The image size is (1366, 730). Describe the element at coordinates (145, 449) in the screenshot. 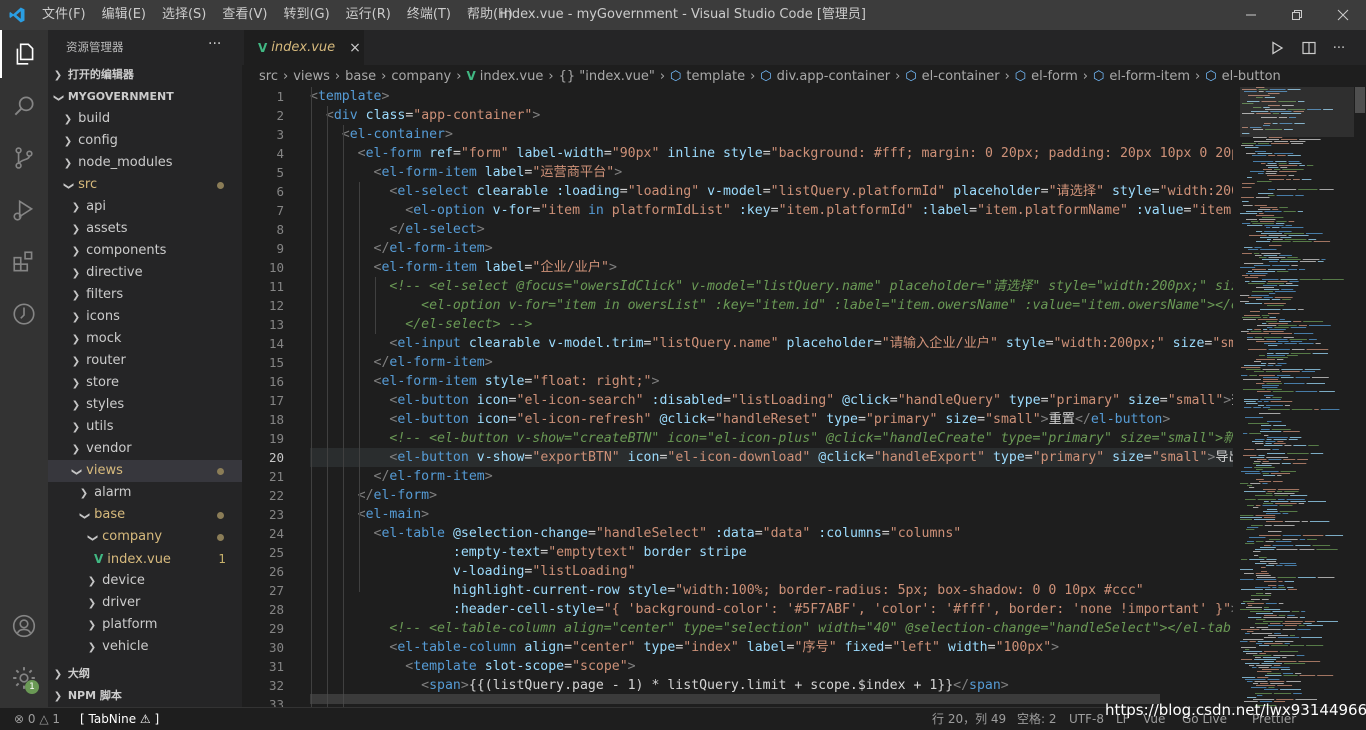

I see `folder-item: ❯ vendor` at that location.